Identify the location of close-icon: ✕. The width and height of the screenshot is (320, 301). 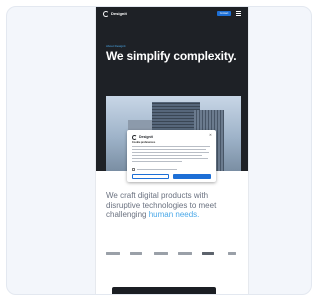
(210, 135).